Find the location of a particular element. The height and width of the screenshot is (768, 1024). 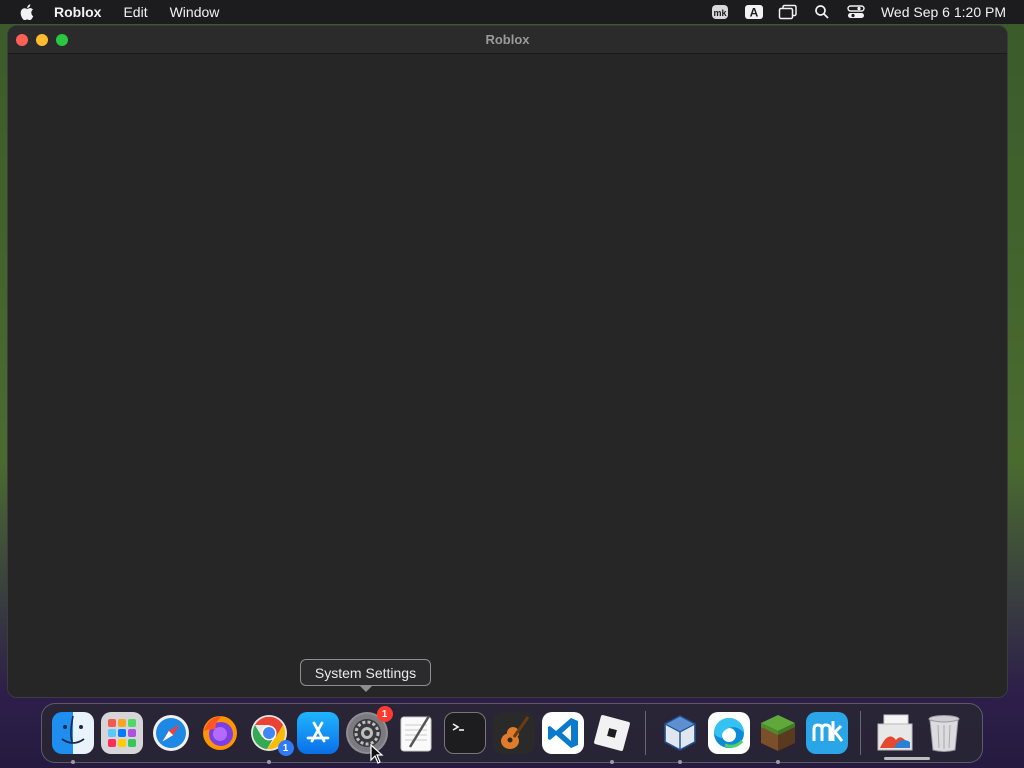

mk-icon is located at coordinates (826, 733).